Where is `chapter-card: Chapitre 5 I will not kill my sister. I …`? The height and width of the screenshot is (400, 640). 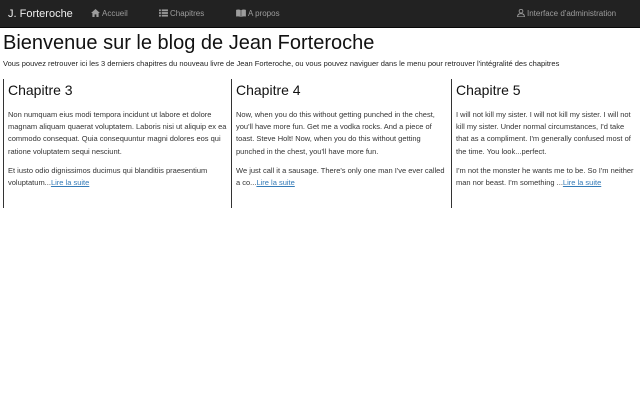 chapter-card: Chapitre 5 I will not kill my sister. I … is located at coordinates (544, 143).